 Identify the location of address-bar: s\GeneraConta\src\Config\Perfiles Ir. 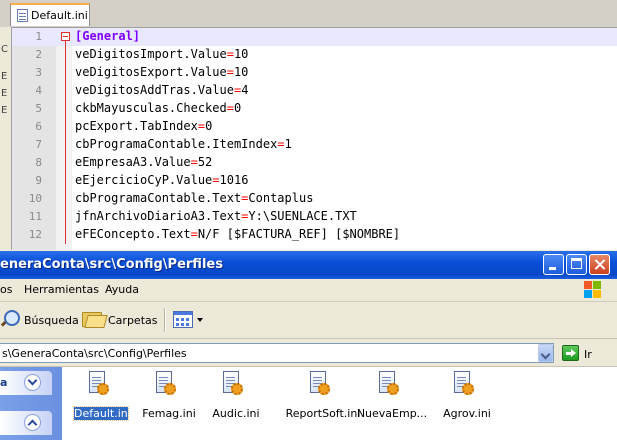
(308, 353).